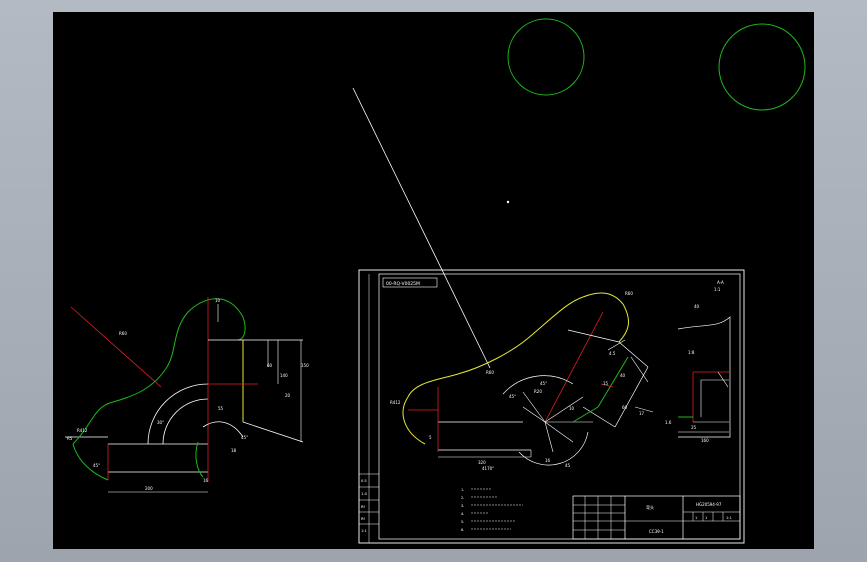 The image size is (867, 562). I want to click on left-dim-7: 60, so click(270, 365).